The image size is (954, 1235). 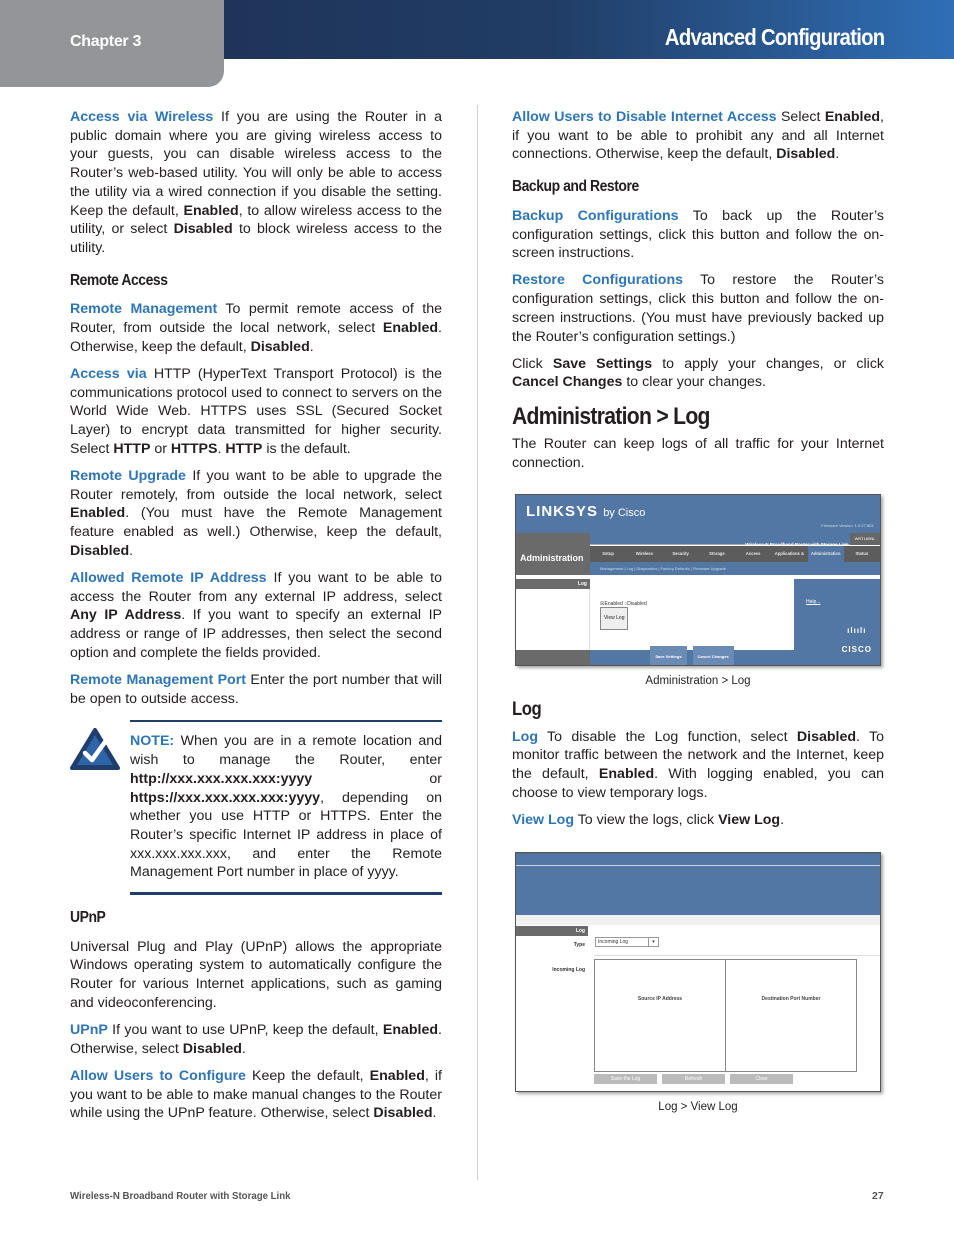 What do you see at coordinates (611, 417) in the screenshot?
I see `section-heading-administration-log: Administration > Log` at bounding box center [611, 417].